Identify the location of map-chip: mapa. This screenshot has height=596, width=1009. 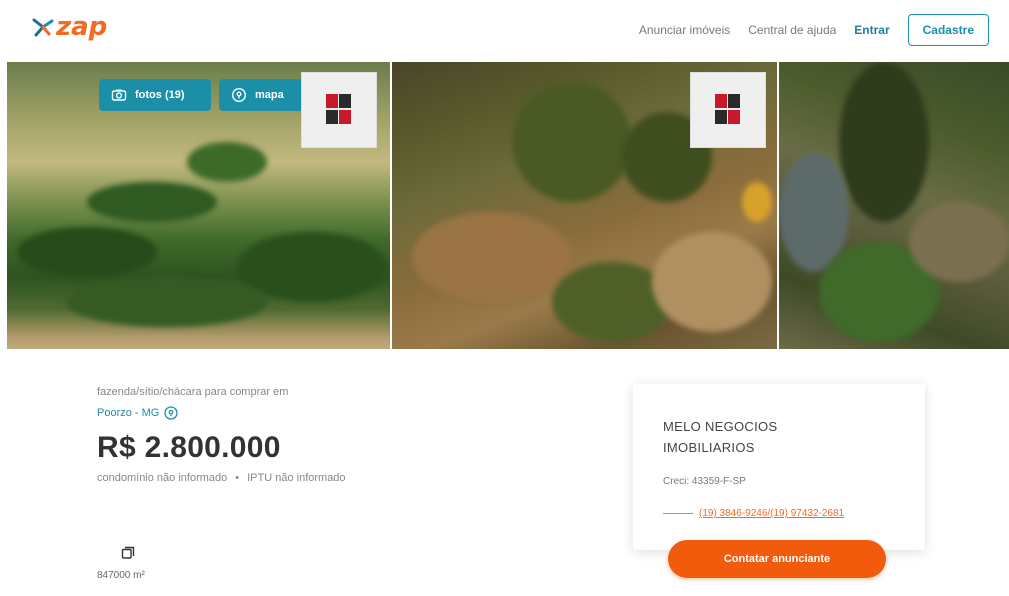
(263, 95).